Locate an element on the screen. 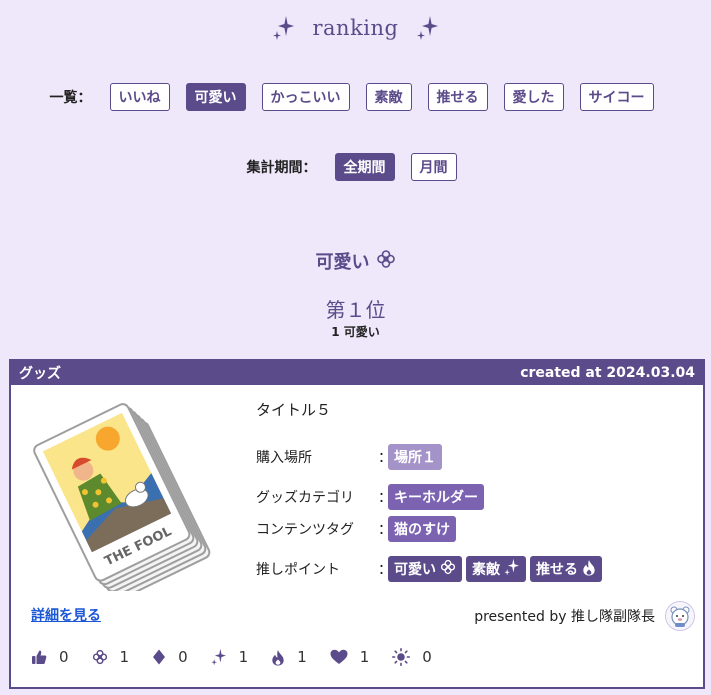  reaction-flower: 1 is located at coordinates (111, 657).